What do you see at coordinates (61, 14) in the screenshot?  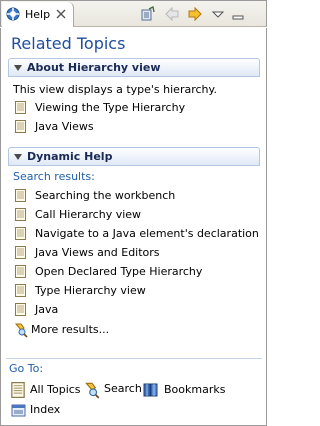 I see `close-icon` at bounding box center [61, 14].